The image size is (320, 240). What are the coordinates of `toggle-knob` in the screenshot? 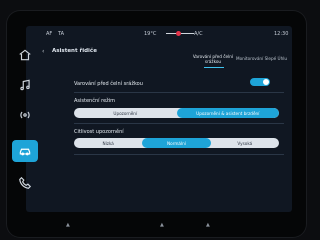 It's located at (266, 82).